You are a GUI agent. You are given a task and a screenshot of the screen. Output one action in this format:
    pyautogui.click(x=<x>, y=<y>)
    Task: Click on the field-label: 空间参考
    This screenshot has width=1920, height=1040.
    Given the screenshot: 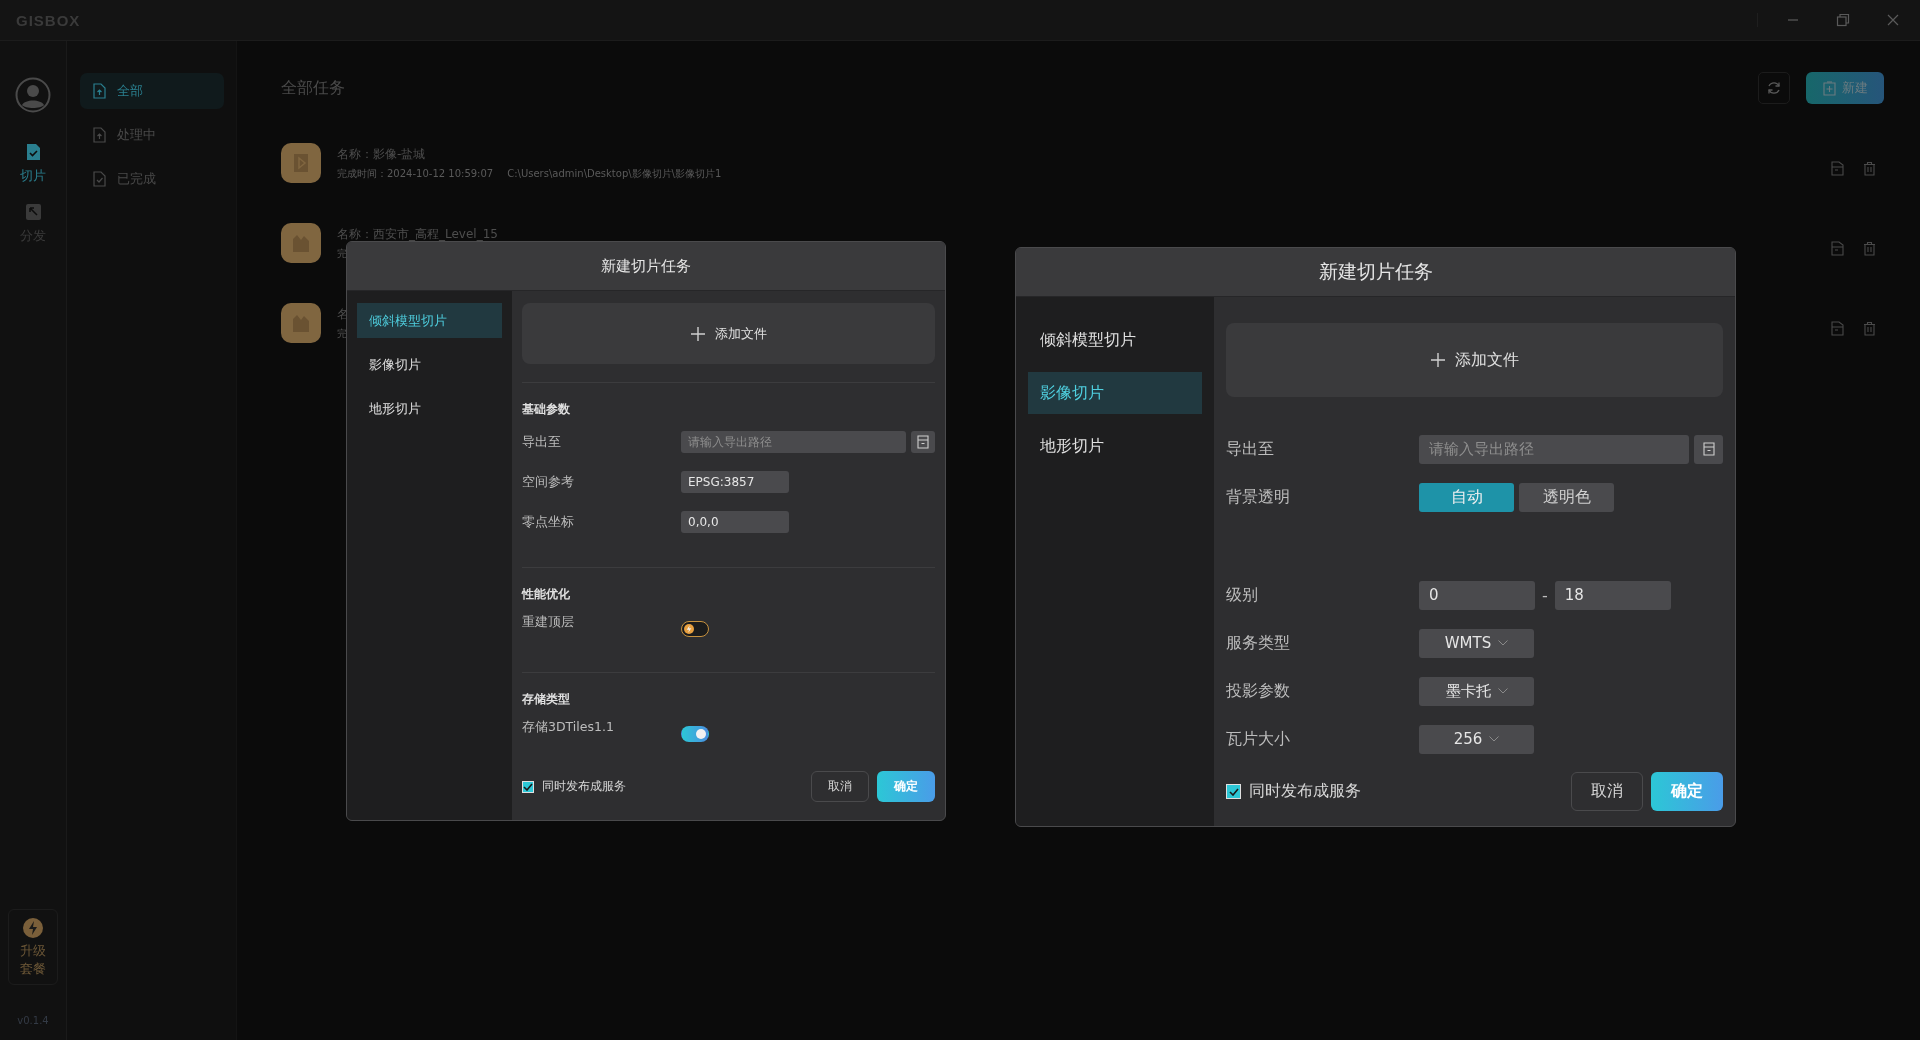 What is the action you would take?
    pyautogui.click(x=548, y=482)
    